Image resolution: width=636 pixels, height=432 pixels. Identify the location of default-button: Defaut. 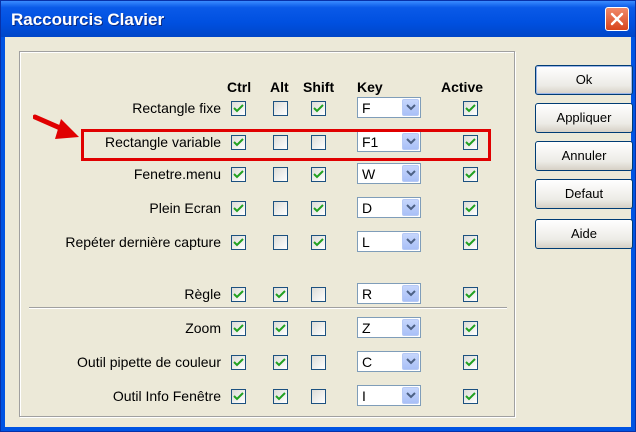
(584, 194).